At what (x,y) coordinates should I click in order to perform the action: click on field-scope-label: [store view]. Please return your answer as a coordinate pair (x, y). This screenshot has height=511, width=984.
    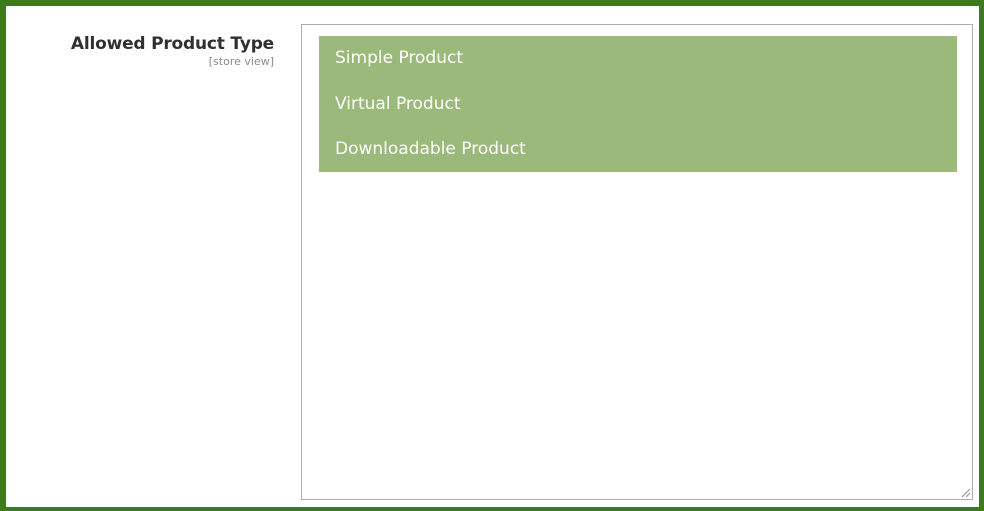
    Looking at the image, I should click on (241, 61).